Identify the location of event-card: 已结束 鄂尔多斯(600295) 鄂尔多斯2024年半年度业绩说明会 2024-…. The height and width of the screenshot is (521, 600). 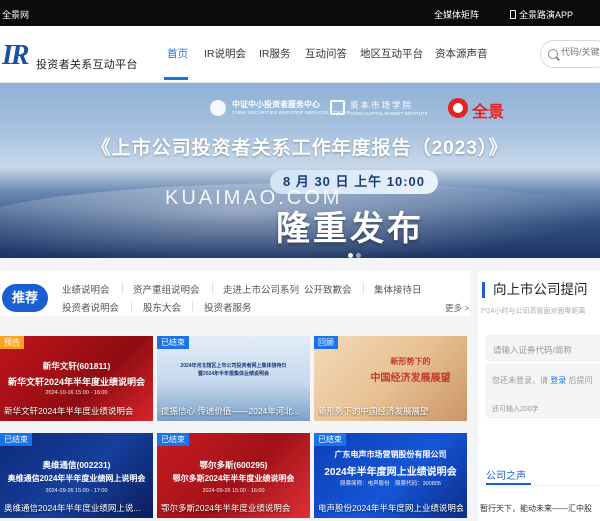
(233, 475).